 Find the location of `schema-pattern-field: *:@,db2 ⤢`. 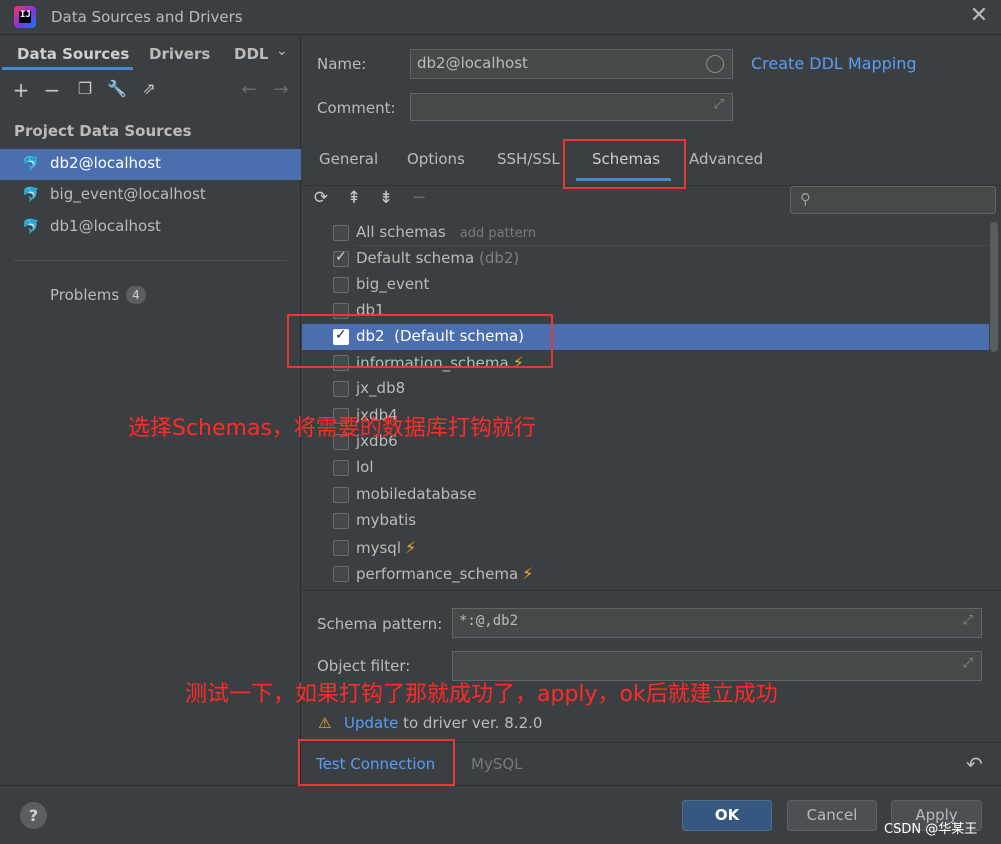

schema-pattern-field: *:@,db2 ⤢ is located at coordinates (717, 623).